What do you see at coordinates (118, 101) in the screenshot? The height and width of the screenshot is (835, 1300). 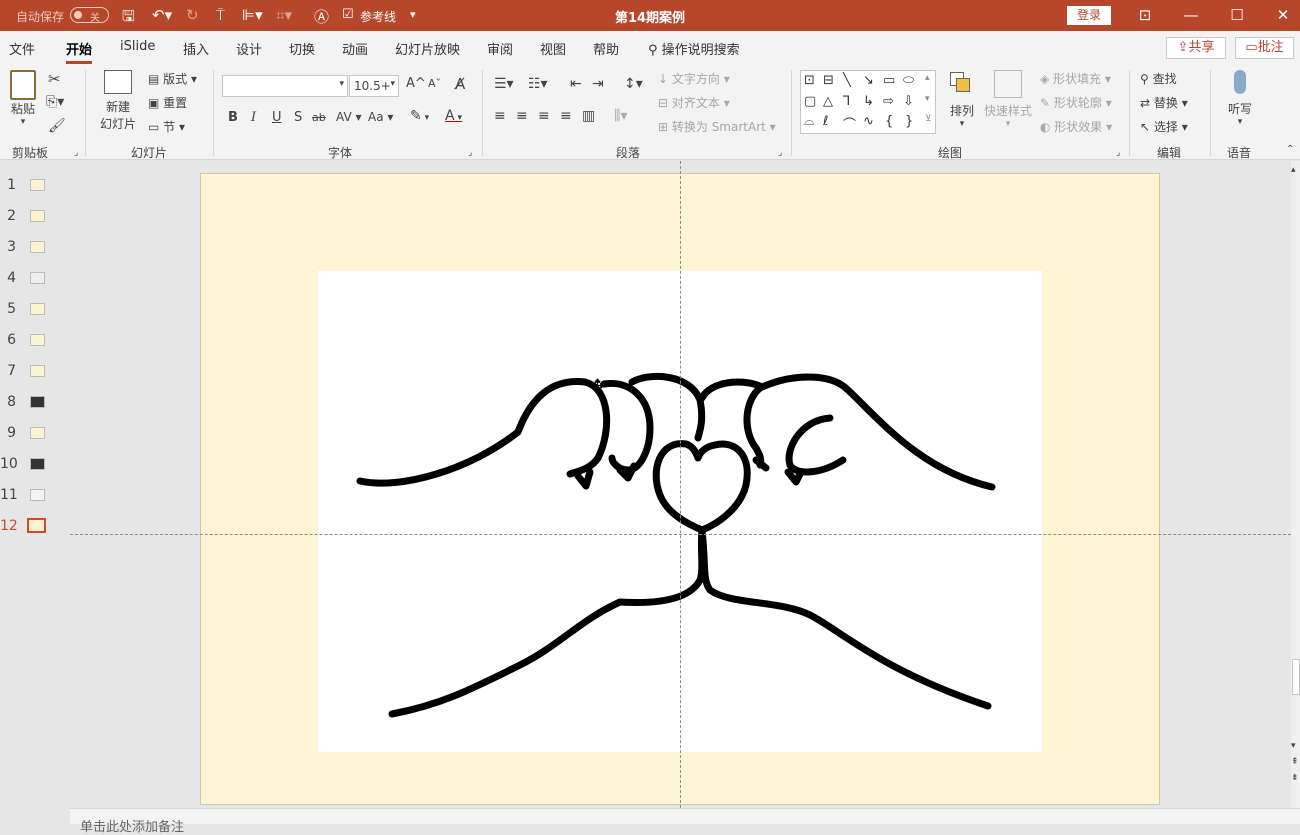 I see `new-slide-button: 新建 幻灯片` at bounding box center [118, 101].